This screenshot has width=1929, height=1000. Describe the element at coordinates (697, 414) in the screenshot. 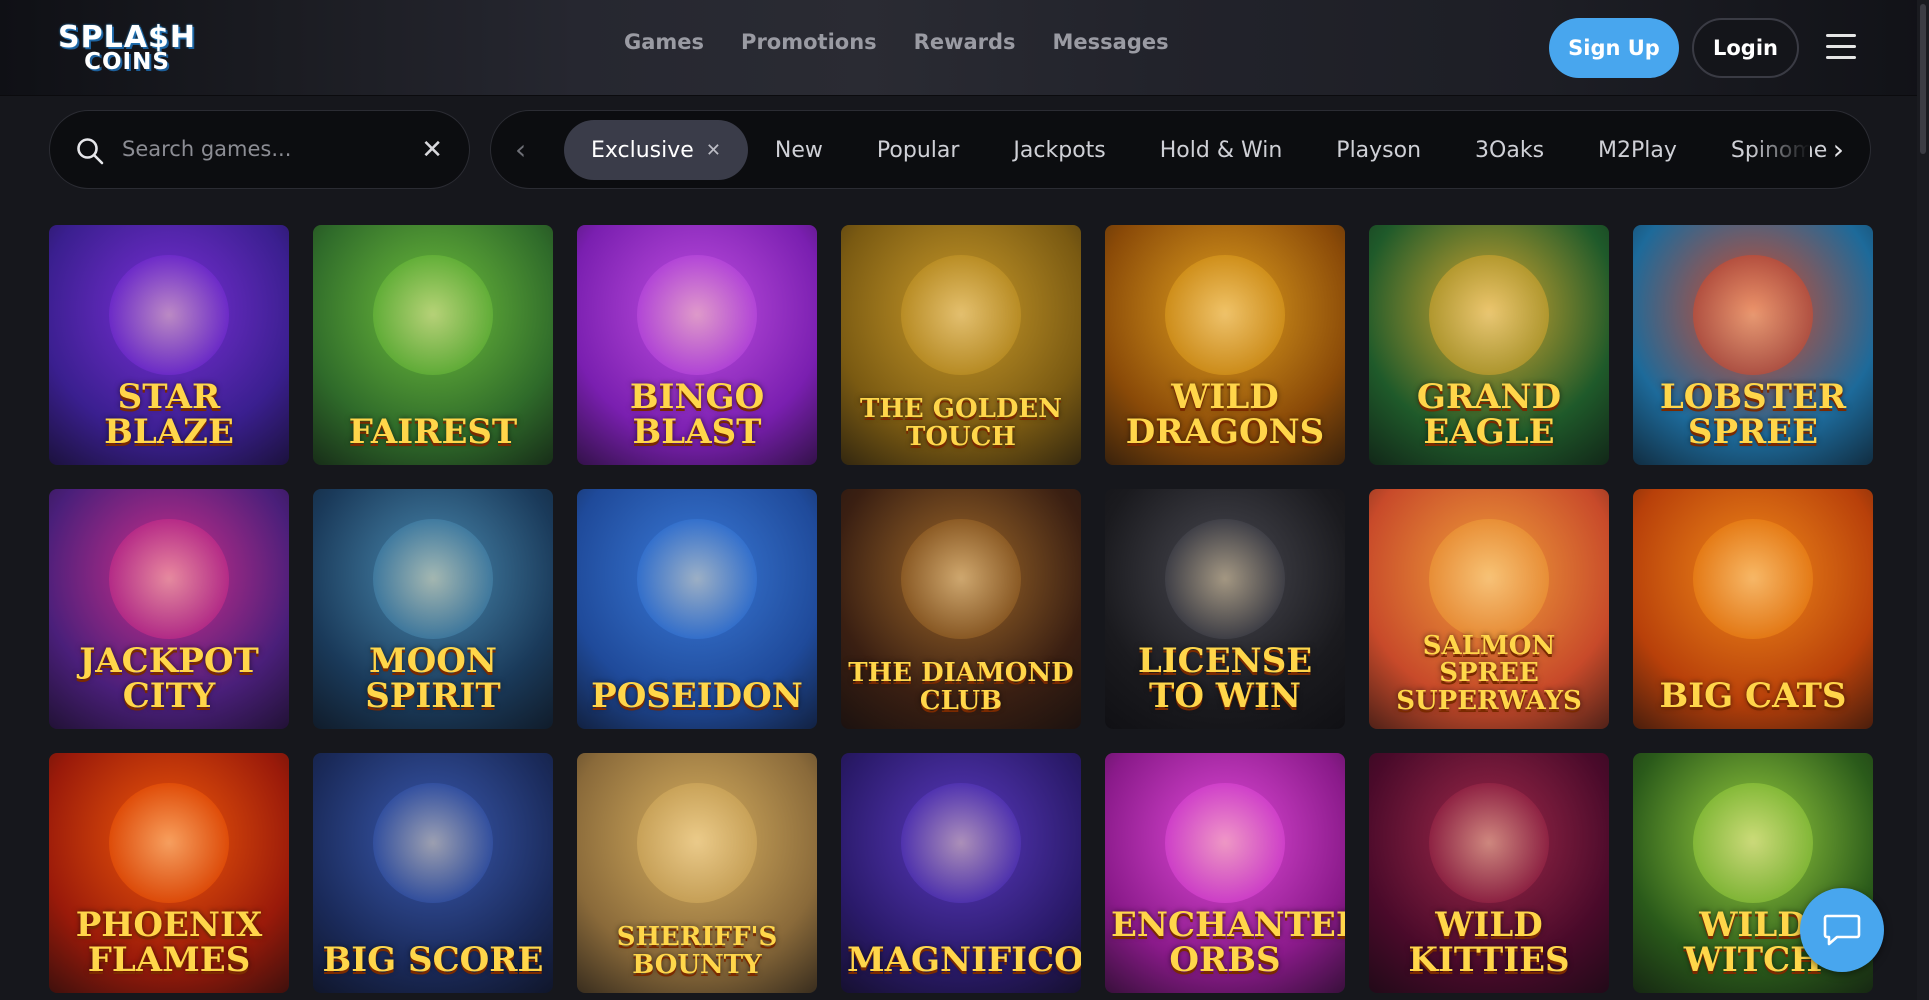

I see `game-title: BINGO BLAST` at that location.